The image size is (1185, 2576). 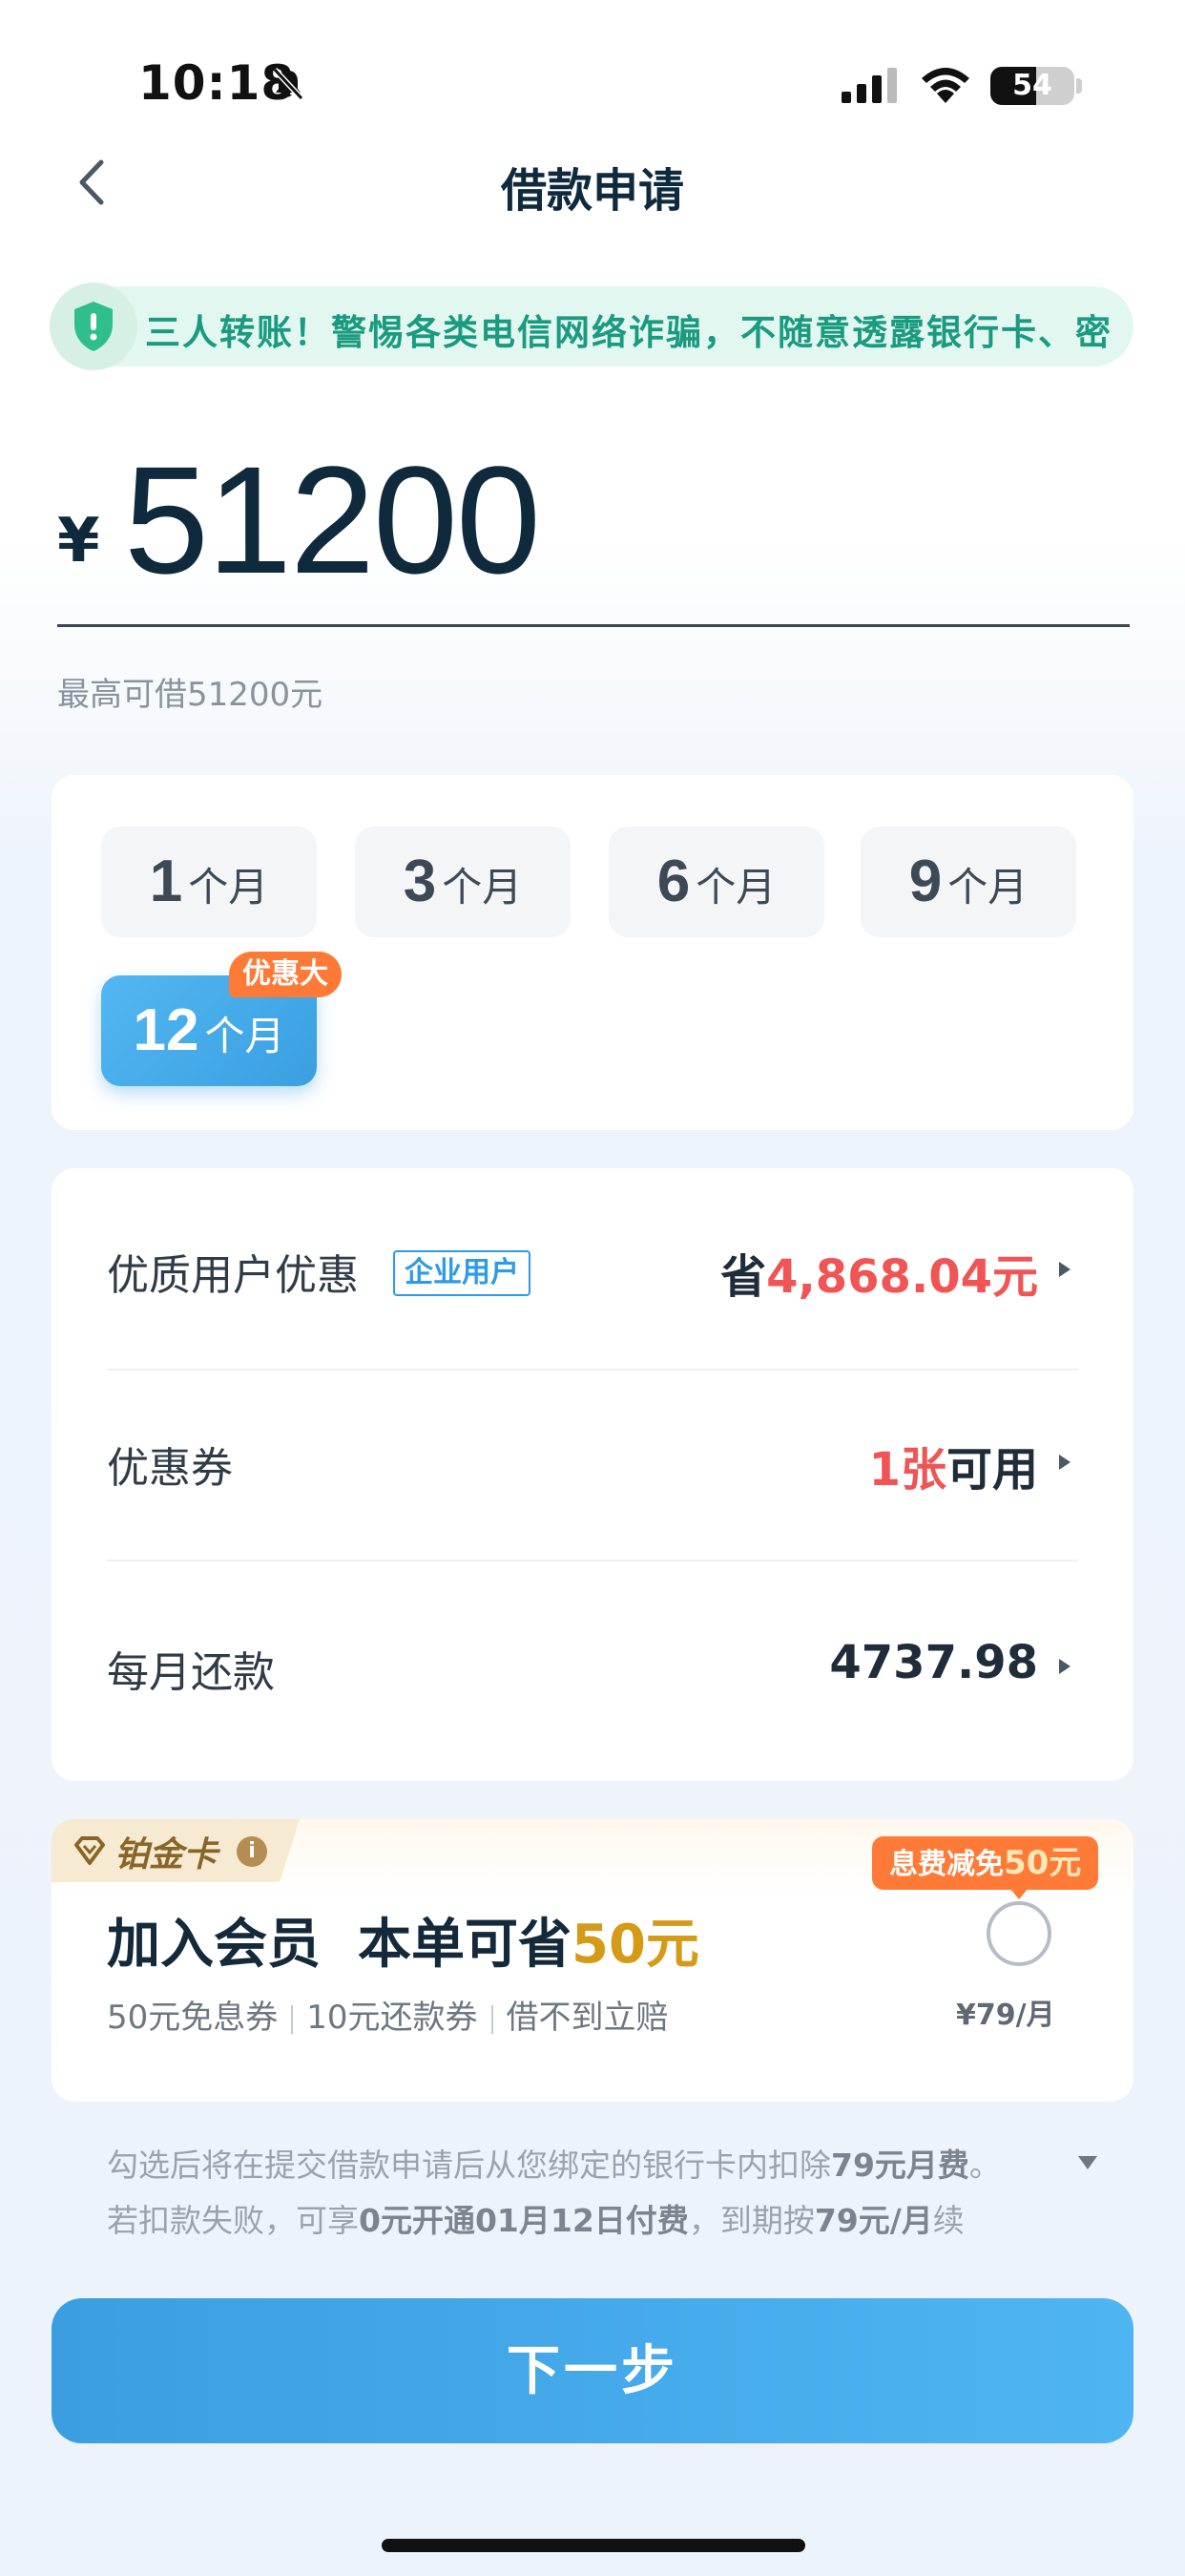 What do you see at coordinates (233, 2220) in the screenshot?
I see `disclaimer-text: 若扣款失败，可享` at bounding box center [233, 2220].